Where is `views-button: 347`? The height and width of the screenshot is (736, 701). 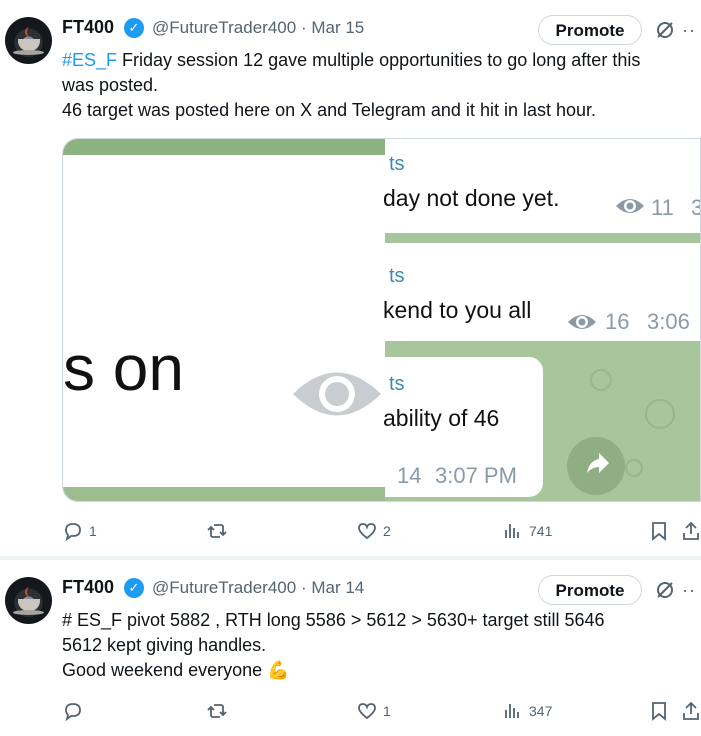
views-button: 347 is located at coordinates (527, 711).